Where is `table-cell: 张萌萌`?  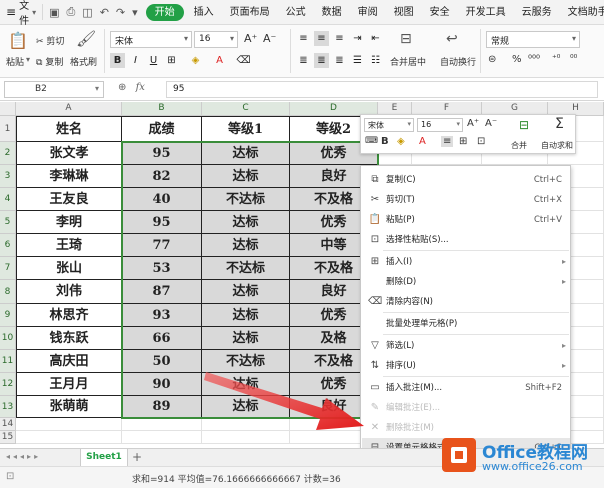
table-cell: 张萌萌 is located at coordinates (69, 407).